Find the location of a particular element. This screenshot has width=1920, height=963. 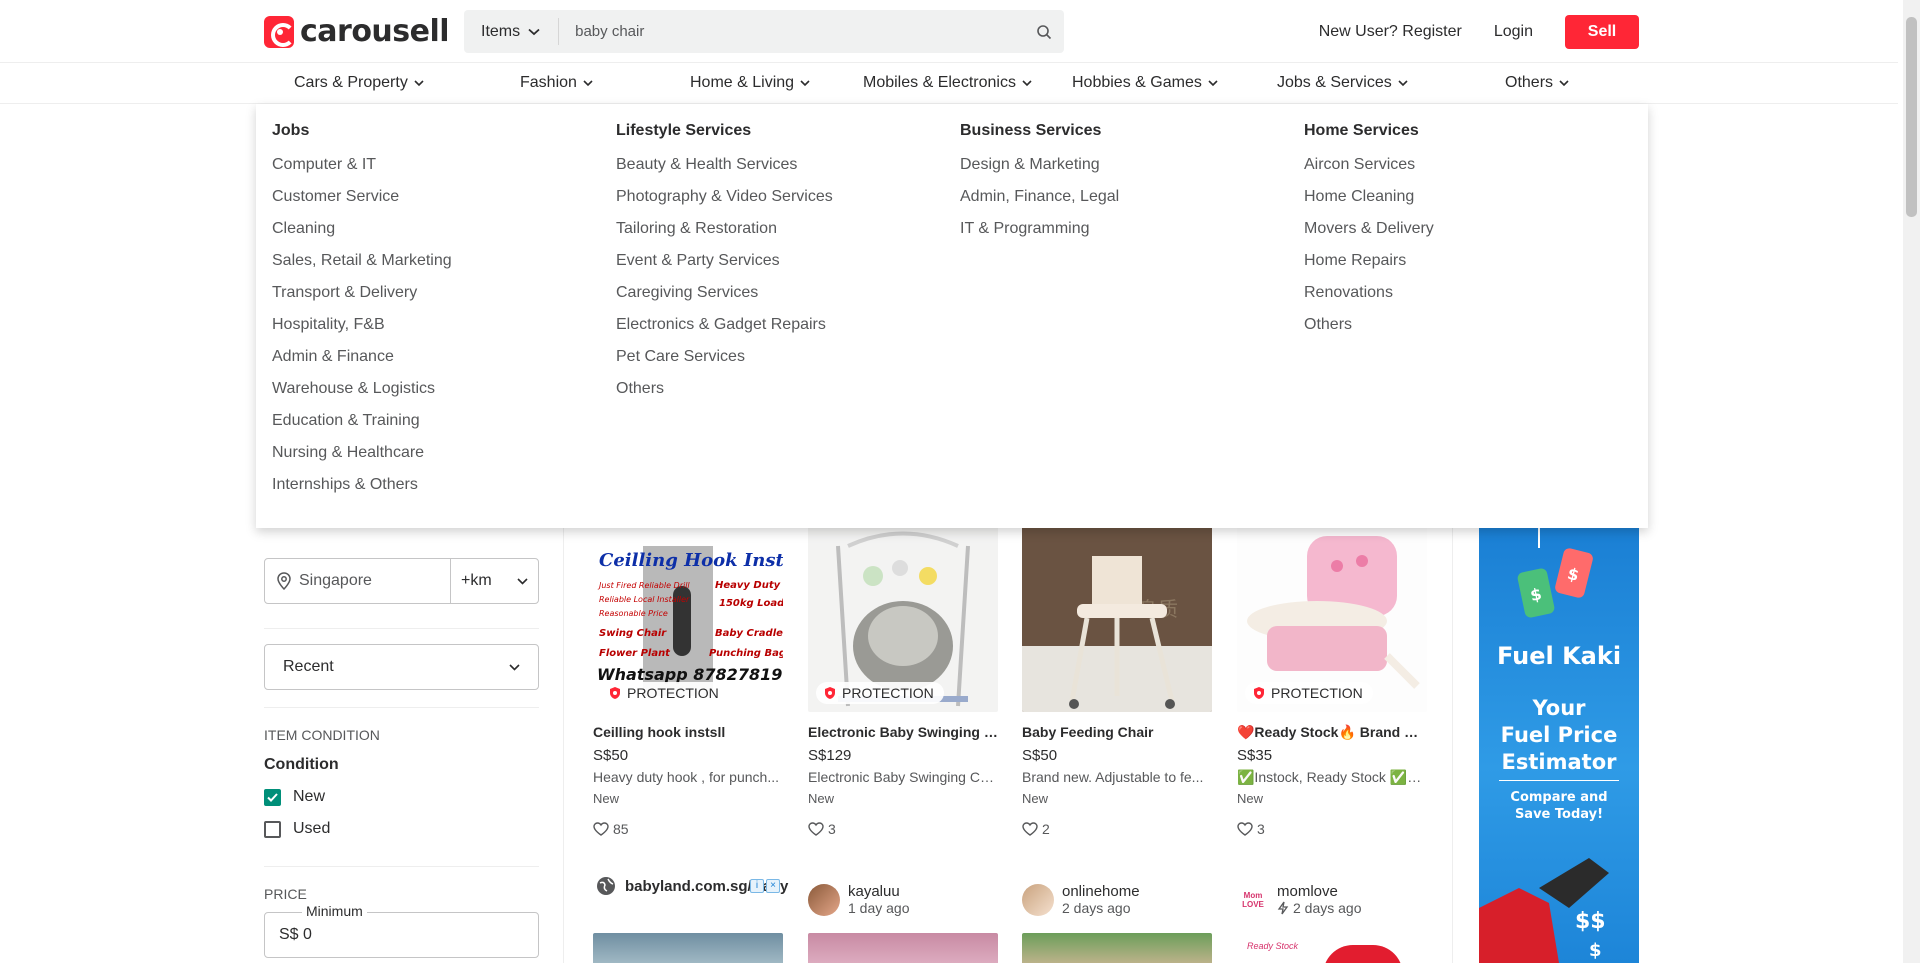

svg-text: Baby Cradle is located at coordinates (749, 633).